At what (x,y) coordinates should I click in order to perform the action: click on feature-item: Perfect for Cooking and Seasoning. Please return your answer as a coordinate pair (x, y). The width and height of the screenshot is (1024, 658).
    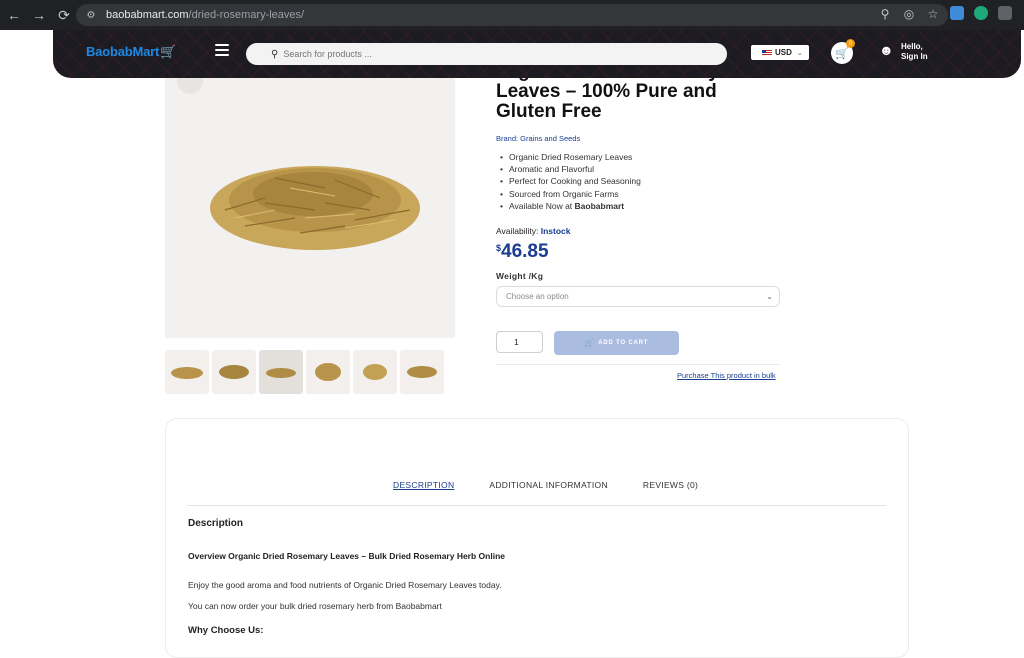
    Looking at the image, I should click on (570, 181).